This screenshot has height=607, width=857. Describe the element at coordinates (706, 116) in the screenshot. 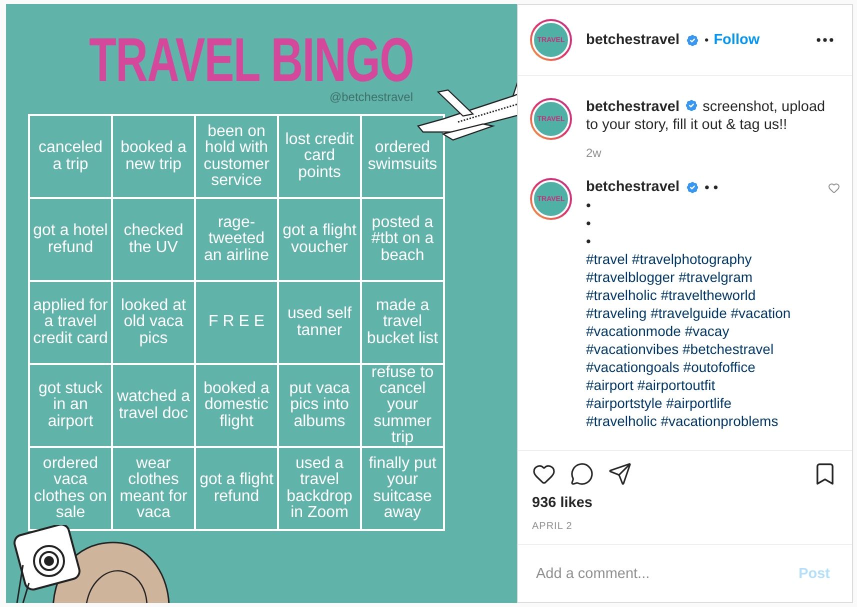

I see `caption-text: betchestravel screenshot, upload to your story, fill it out & tag us!!` at that location.